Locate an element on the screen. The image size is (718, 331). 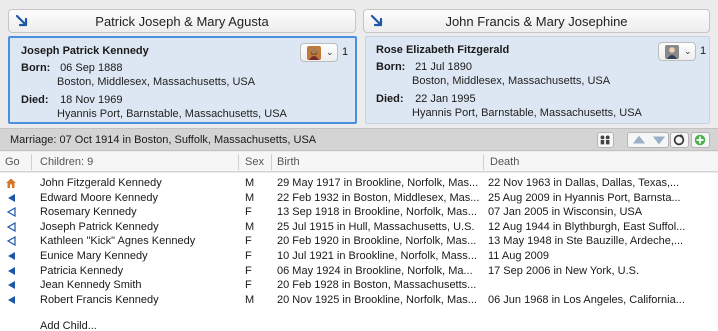
child-name: Kathleen "Kick" Agnes Kennedy is located at coordinates (118, 241).